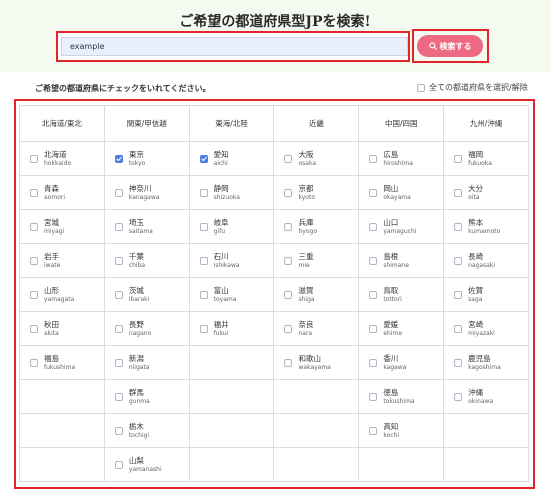 This screenshot has height=493, width=550. Describe the element at coordinates (52, 362) in the screenshot. I see `prefecture-fukushima: 福島 fukushima` at that location.